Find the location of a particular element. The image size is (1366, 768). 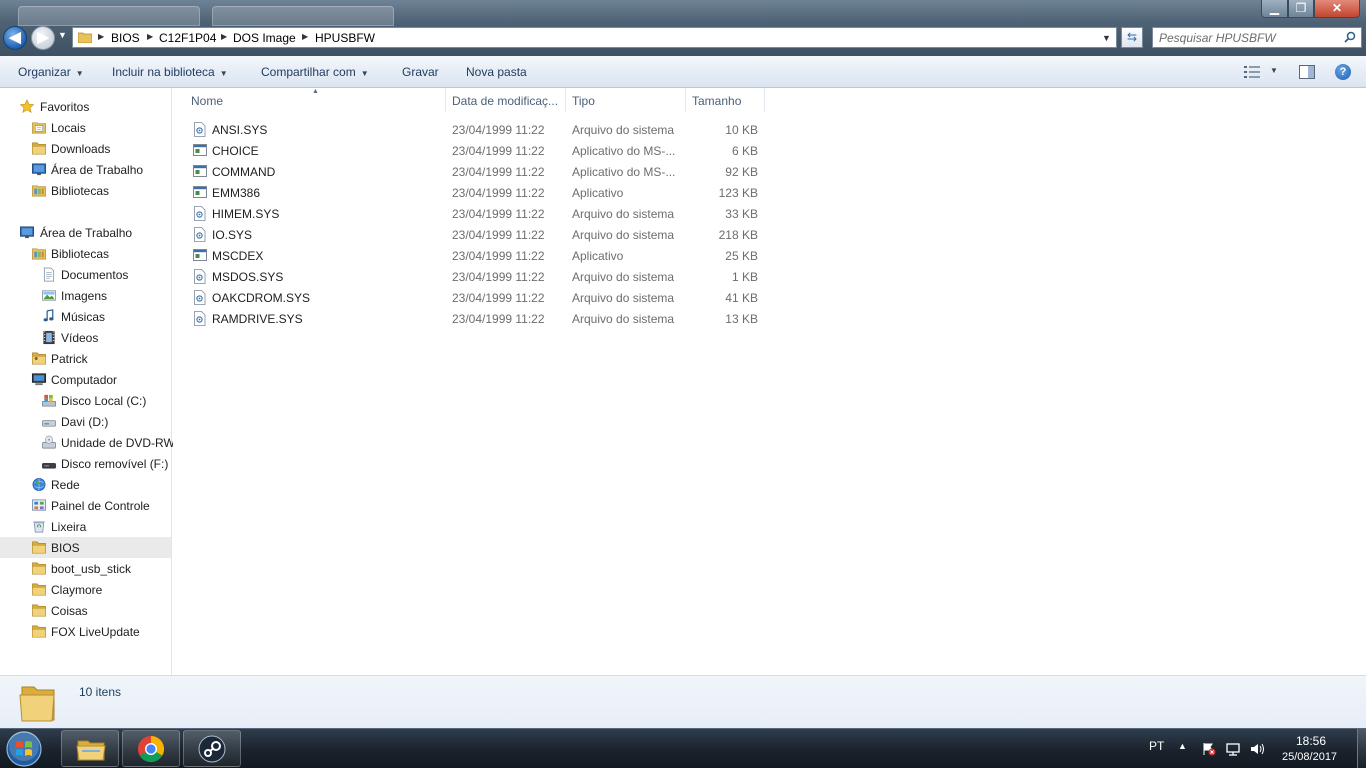

nav-item-davi-d: Davi (D:) is located at coordinates (85, 421).